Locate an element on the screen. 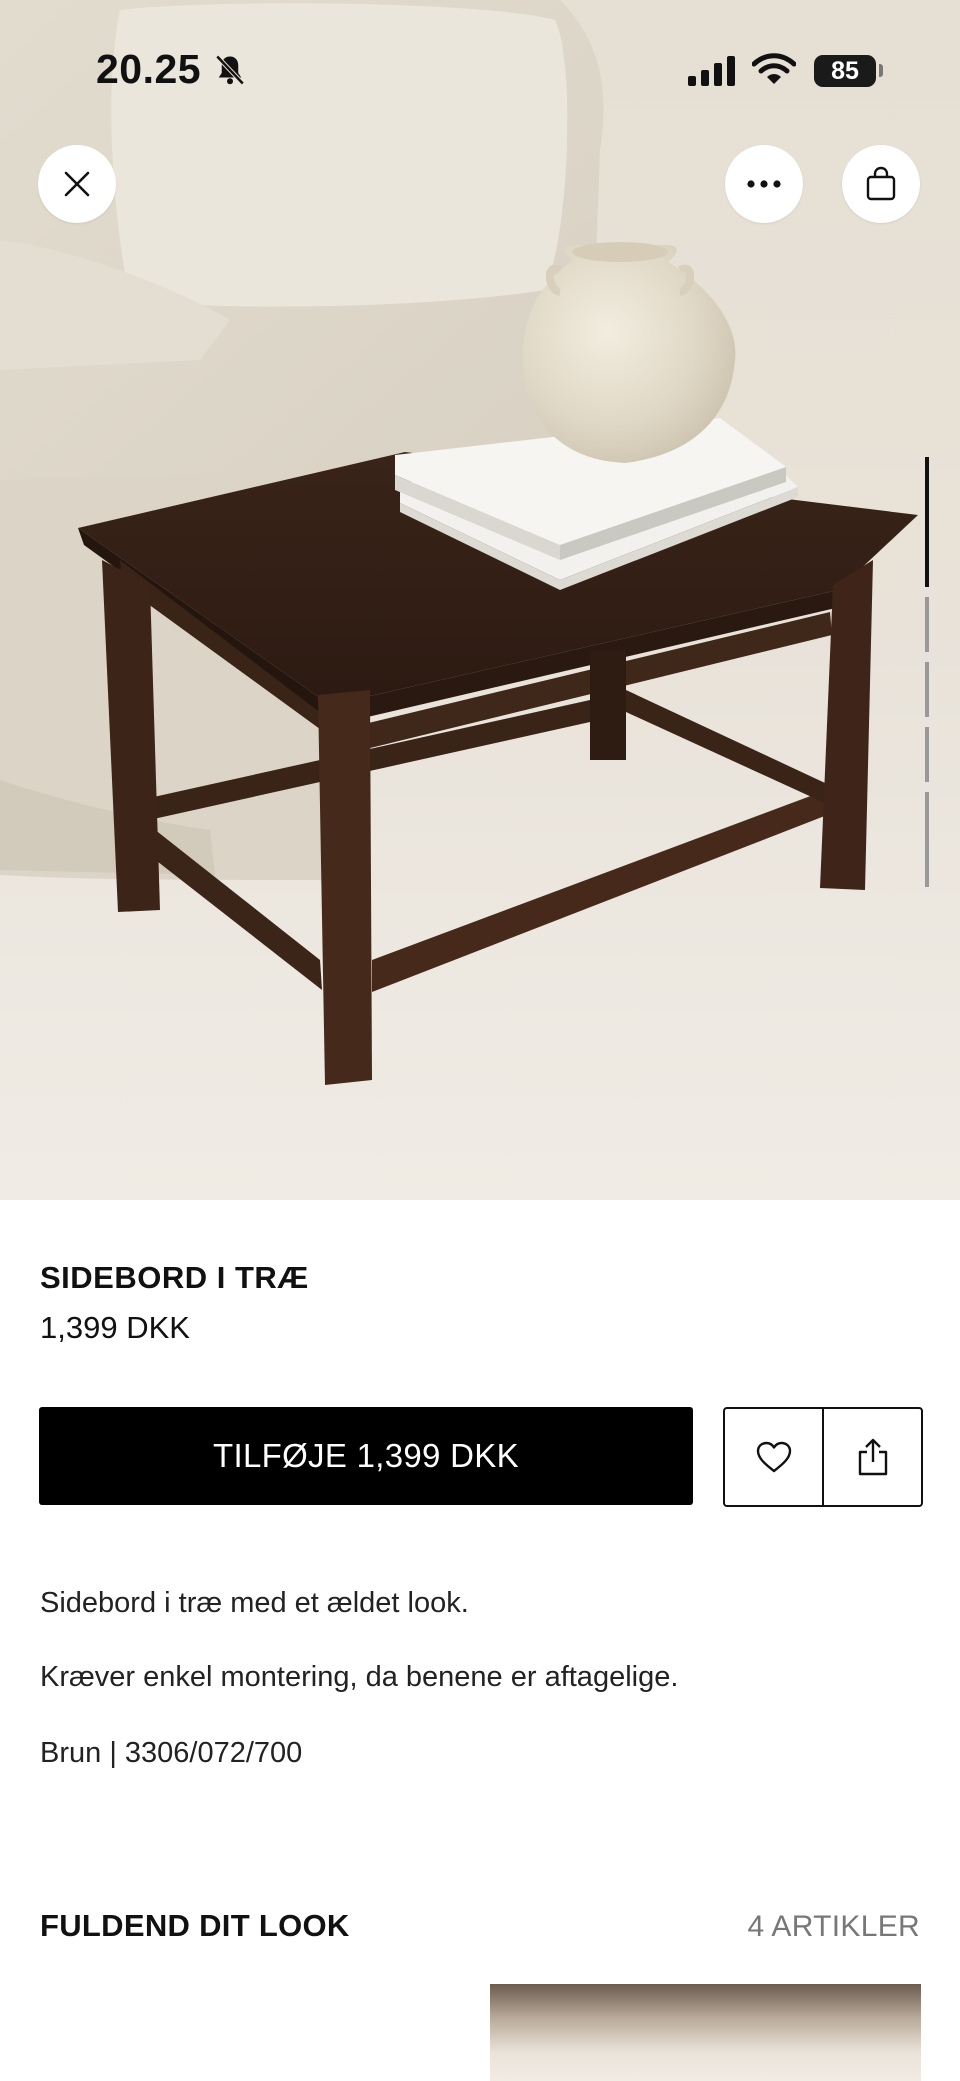 This screenshot has height=2081, width=960. product-description-line: Sidebord i træ med et ældet look. is located at coordinates (254, 1603).